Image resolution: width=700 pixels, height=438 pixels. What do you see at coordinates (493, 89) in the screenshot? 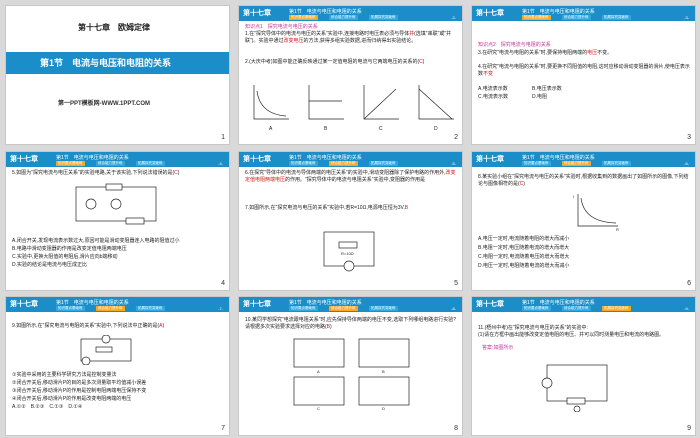
I see `option-a: A.电流表示数` at bounding box center [493, 89].